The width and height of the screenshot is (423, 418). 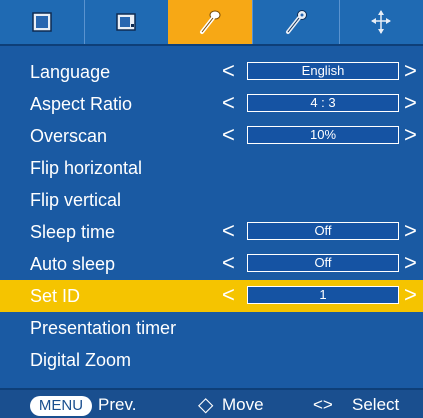 I want to click on menu-item-label: Digital Zoom, so click(x=81, y=360).